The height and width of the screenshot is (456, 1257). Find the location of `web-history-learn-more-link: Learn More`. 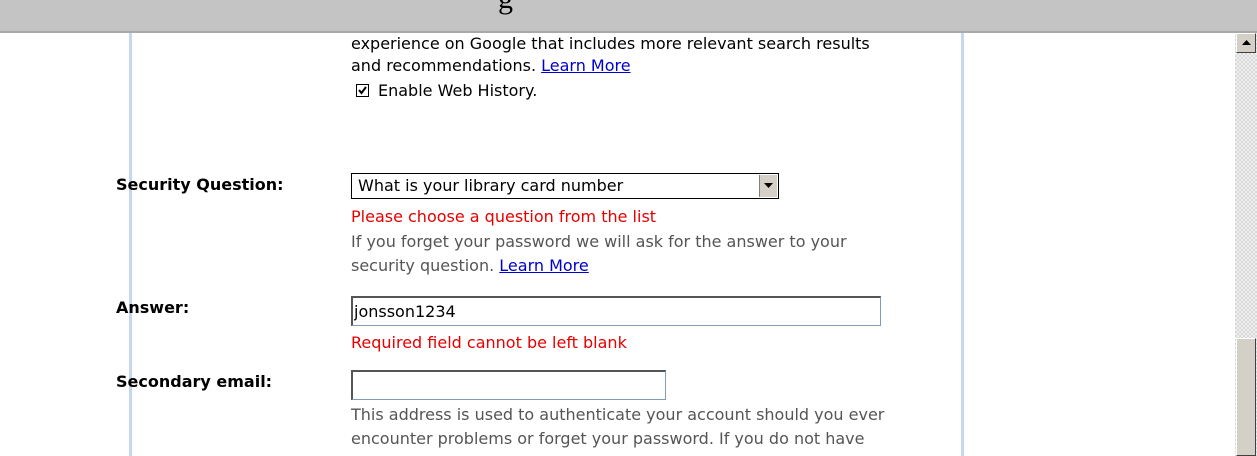

web-history-learn-more-link: Learn More is located at coordinates (585, 65).